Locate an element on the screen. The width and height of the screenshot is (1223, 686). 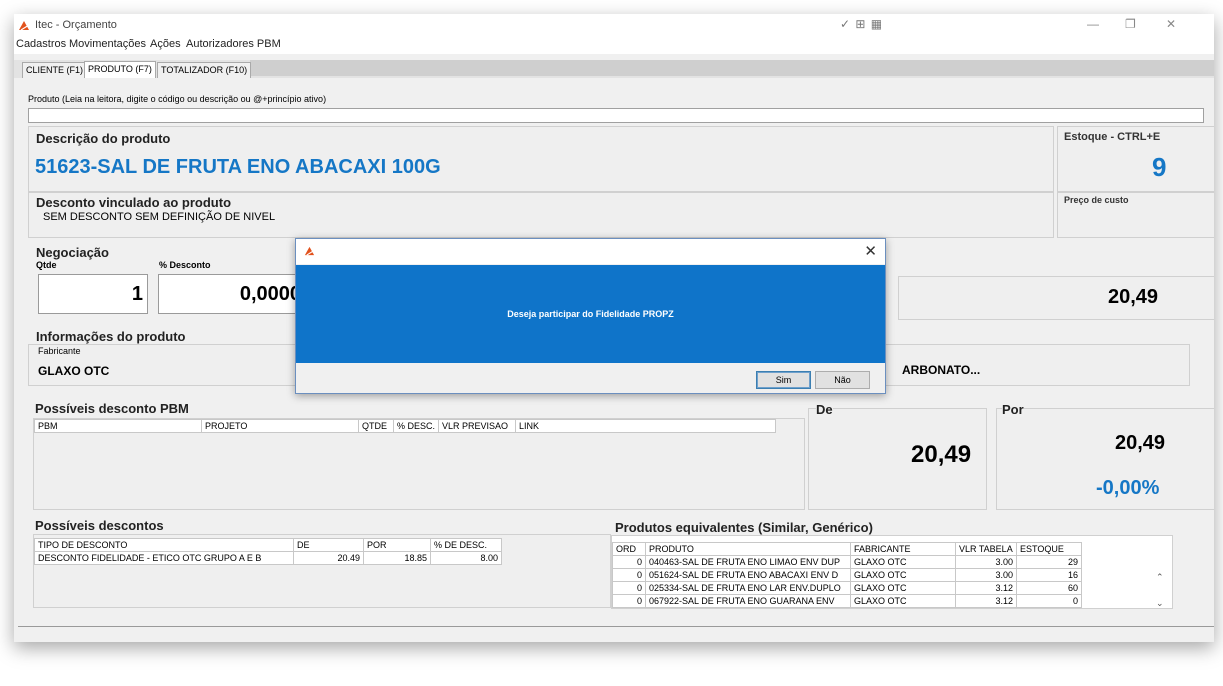
price-por-label: Por is located at coordinates (1013, 409).